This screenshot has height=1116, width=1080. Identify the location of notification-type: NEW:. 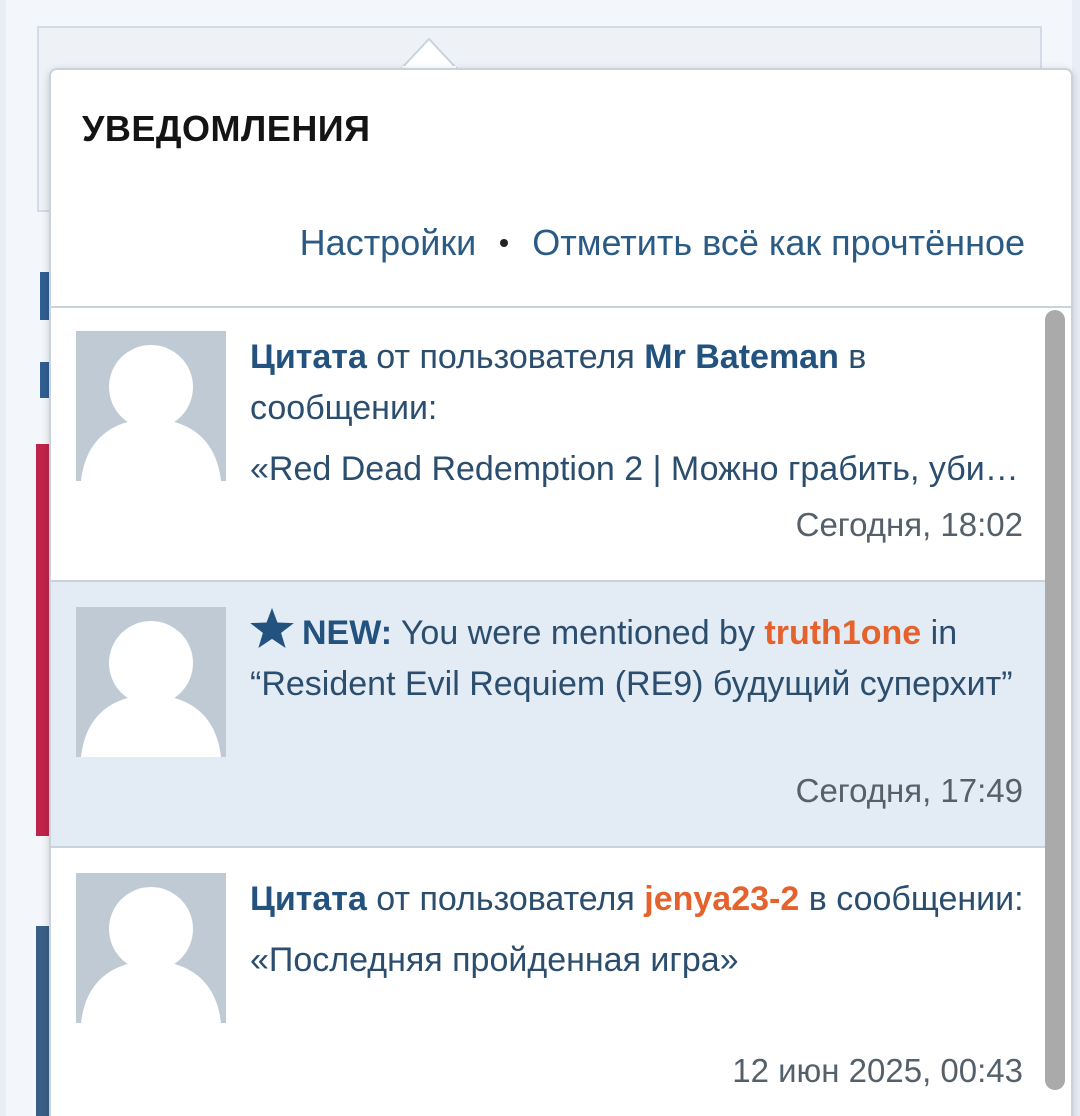
(347, 633).